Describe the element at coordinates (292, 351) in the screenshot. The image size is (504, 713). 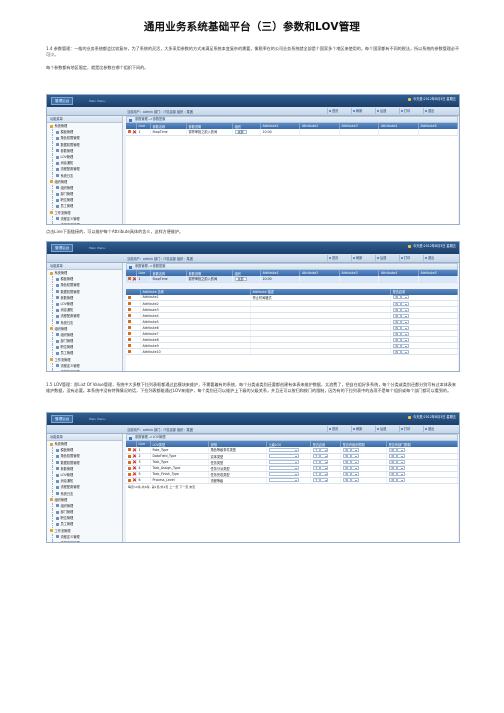
I see `table-row: Attribute10 N` at that location.